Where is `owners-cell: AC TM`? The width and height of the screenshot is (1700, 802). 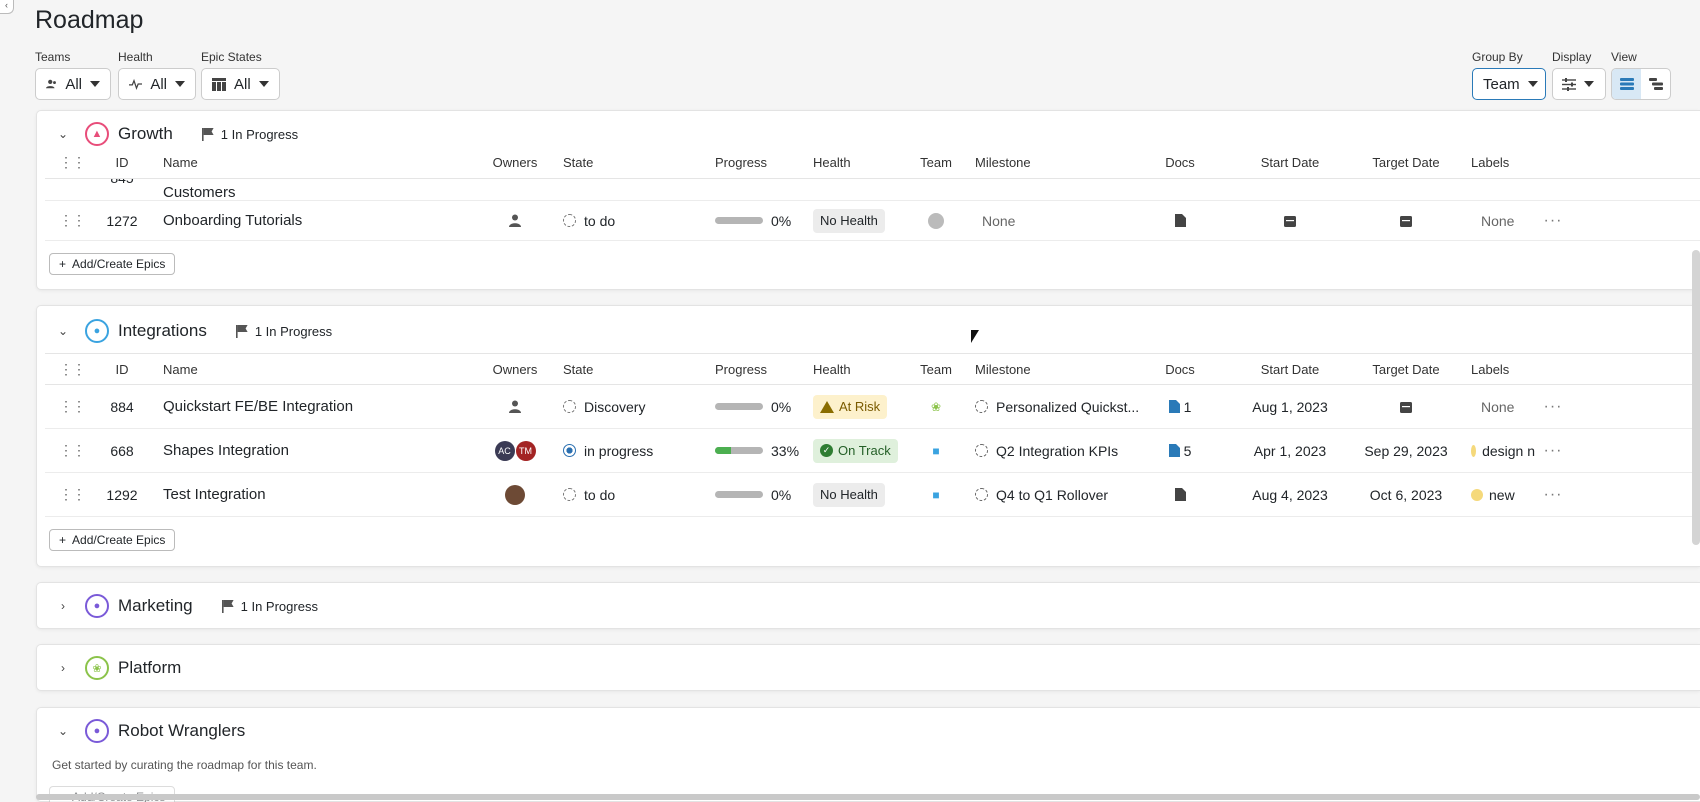 owners-cell: AC TM is located at coordinates (515, 450).